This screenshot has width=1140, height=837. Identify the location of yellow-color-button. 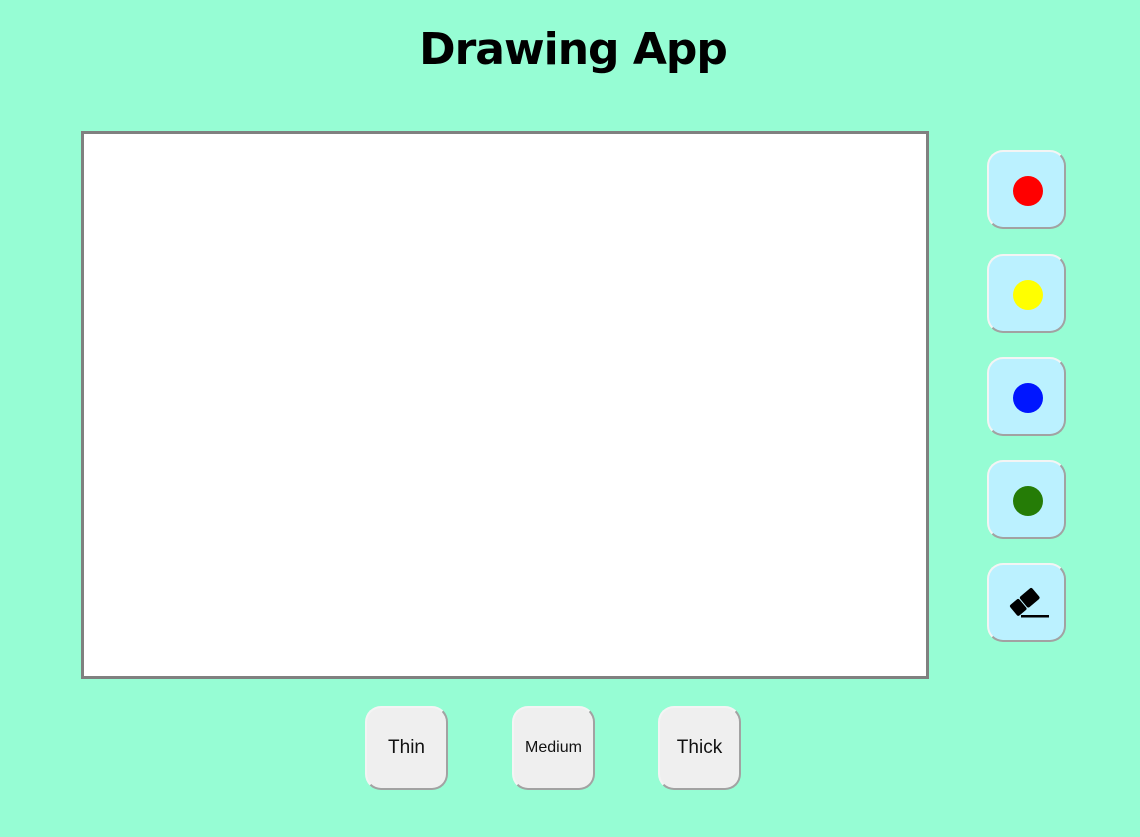
(1026, 293).